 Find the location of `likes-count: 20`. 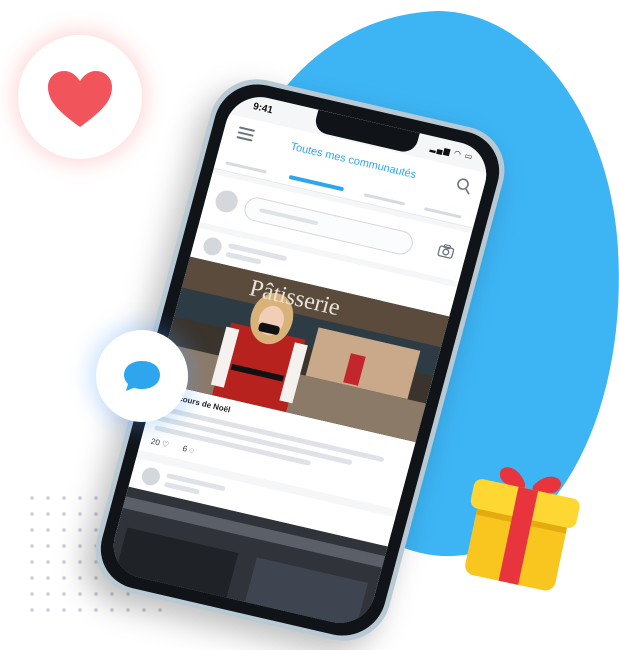

likes-count: 20 is located at coordinates (155, 442).